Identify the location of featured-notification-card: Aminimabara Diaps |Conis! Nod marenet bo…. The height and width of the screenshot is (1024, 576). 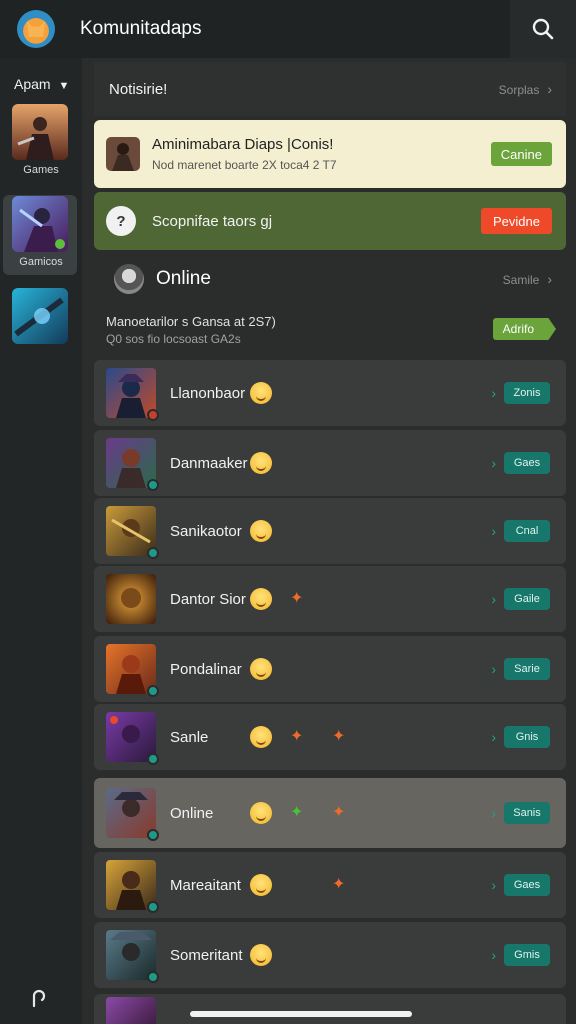
(330, 154).